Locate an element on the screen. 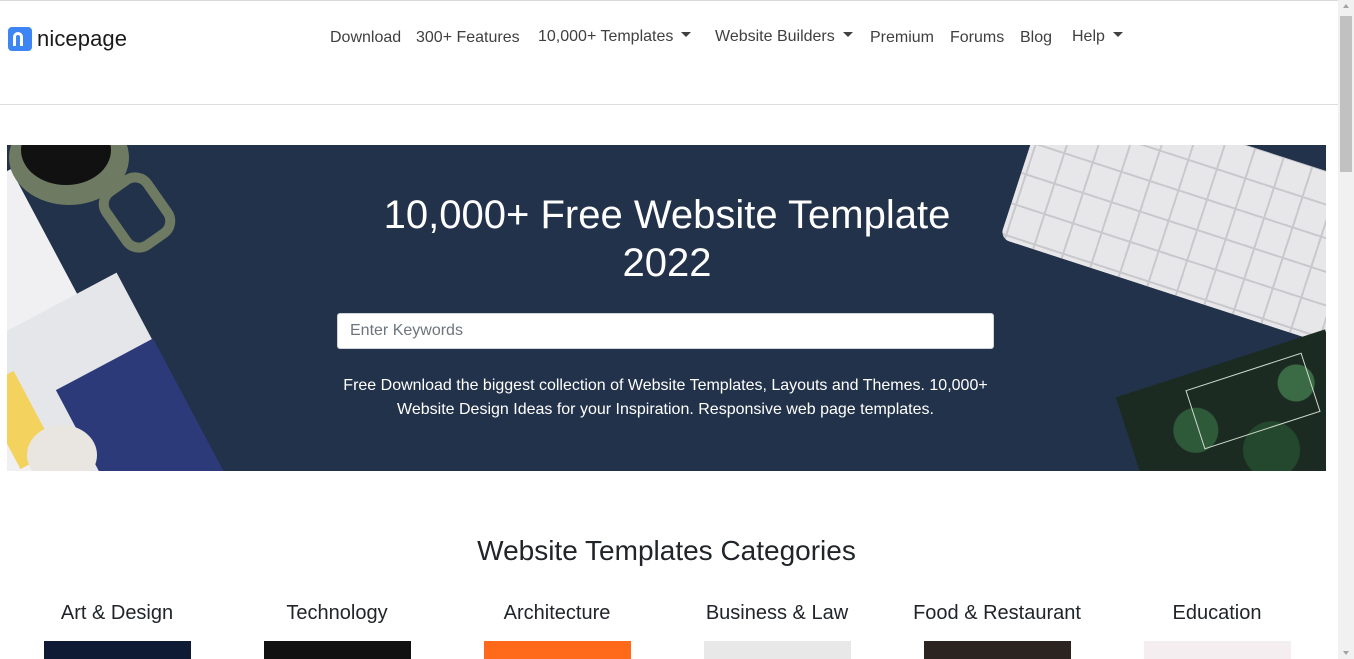 The width and height of the screenshot is (1354, 659). category-business-law: Business & Law is located at coordinates (777, 629).